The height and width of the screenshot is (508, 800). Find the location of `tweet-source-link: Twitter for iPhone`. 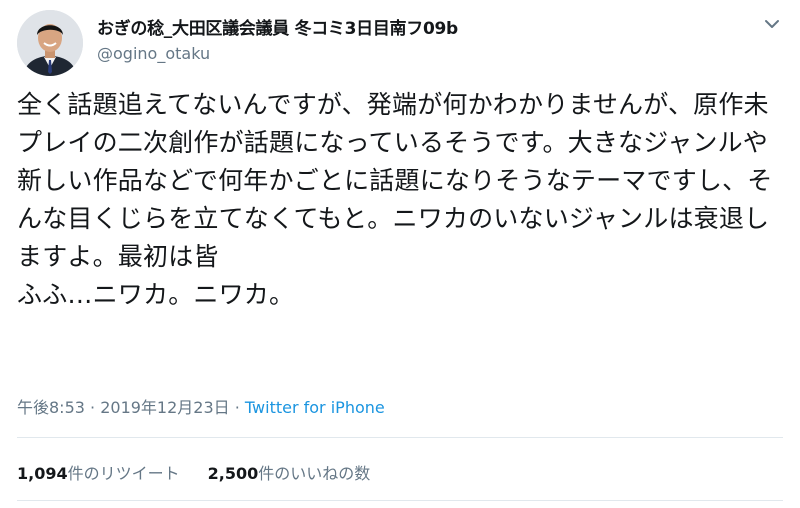

tweet-source-link: Twitter for iPhone is located at coordinates (315, 407).